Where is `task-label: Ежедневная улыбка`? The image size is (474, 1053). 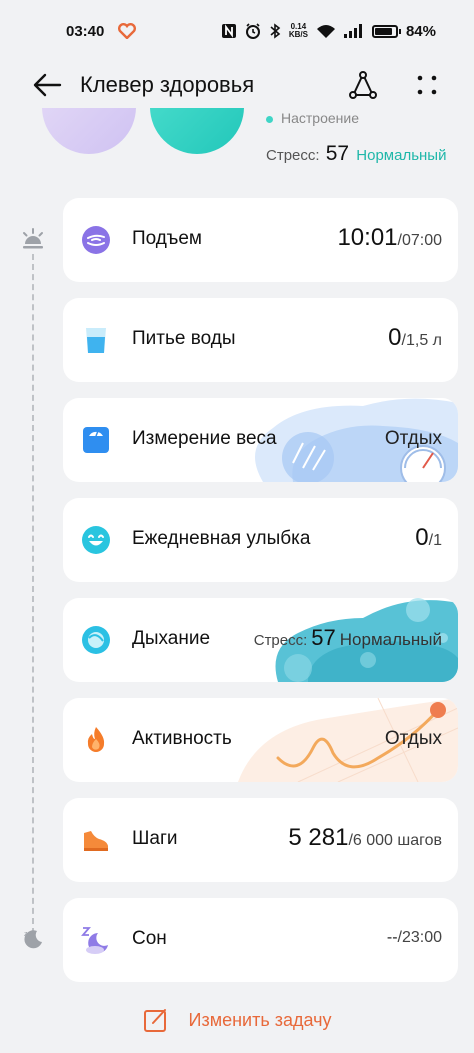 task-label: Ежедневная улыбка is located at coordinates (221, 538).